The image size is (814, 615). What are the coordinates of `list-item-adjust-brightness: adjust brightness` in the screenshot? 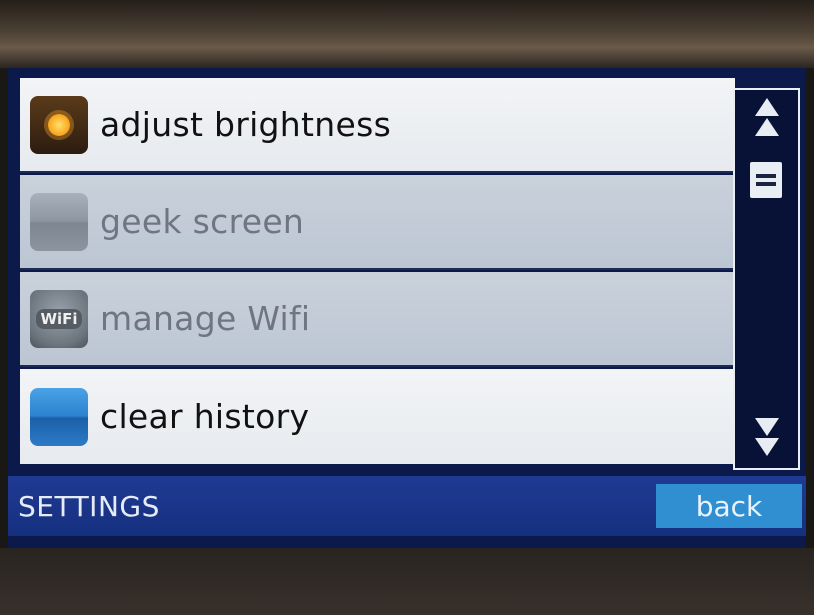 It's located at (377, 125).